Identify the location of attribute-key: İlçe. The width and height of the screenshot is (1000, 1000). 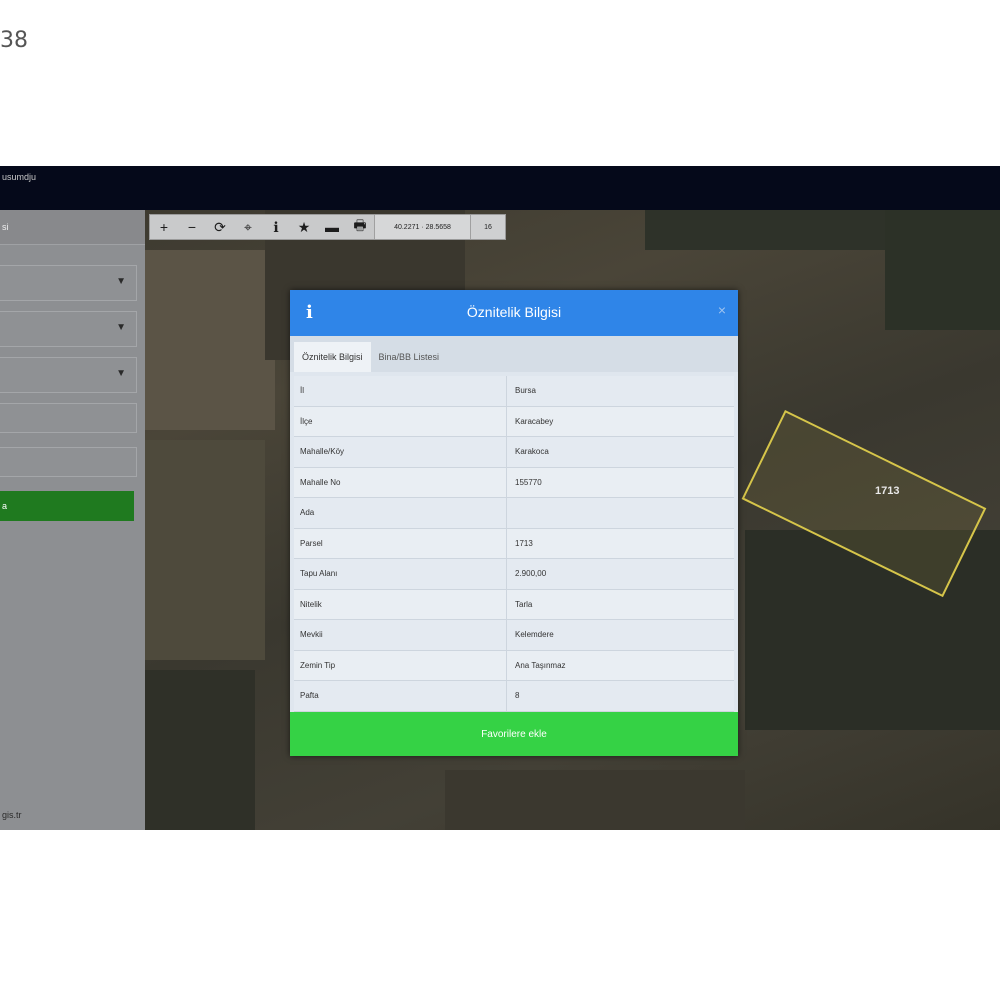
(400, 421).